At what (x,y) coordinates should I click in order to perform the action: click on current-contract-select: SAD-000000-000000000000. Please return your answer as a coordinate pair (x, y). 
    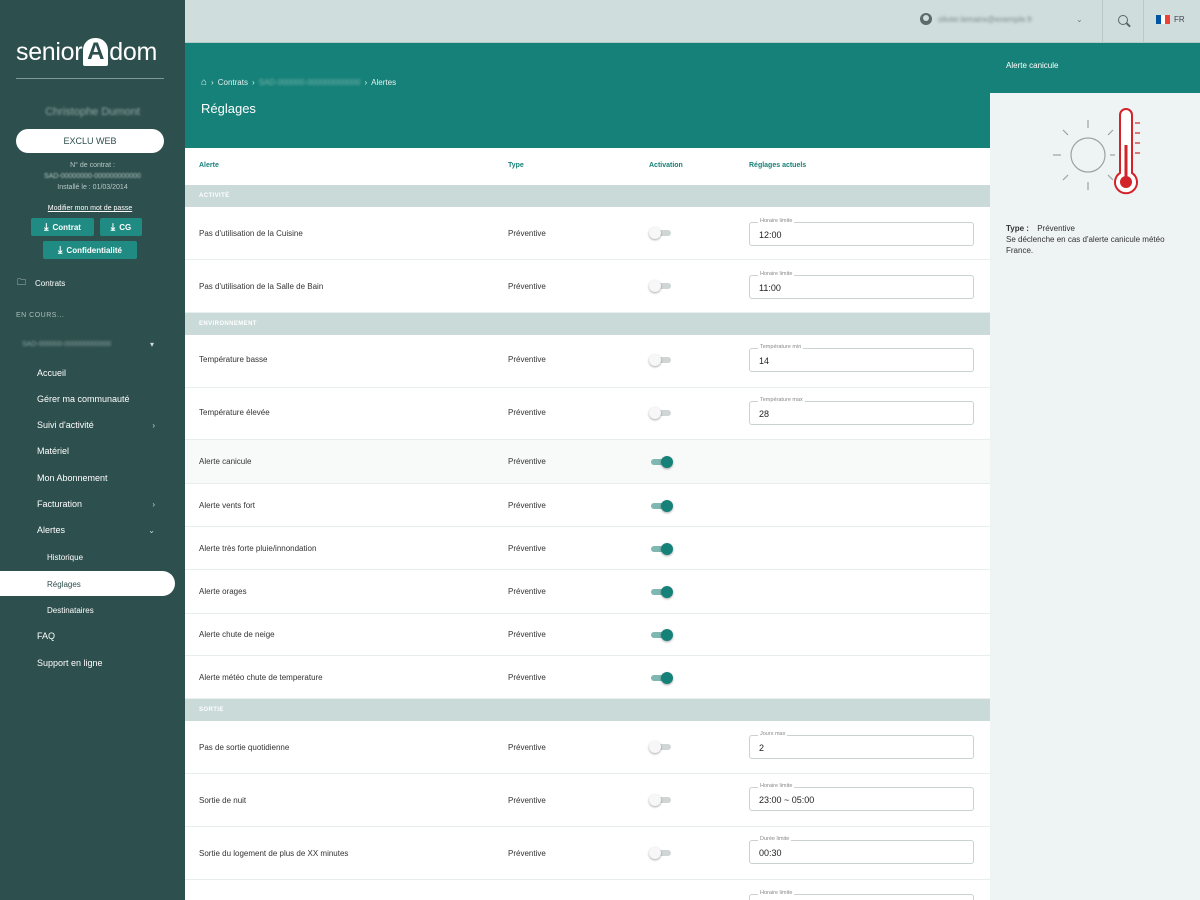
    Looking at the image, I should click on (89, 346).